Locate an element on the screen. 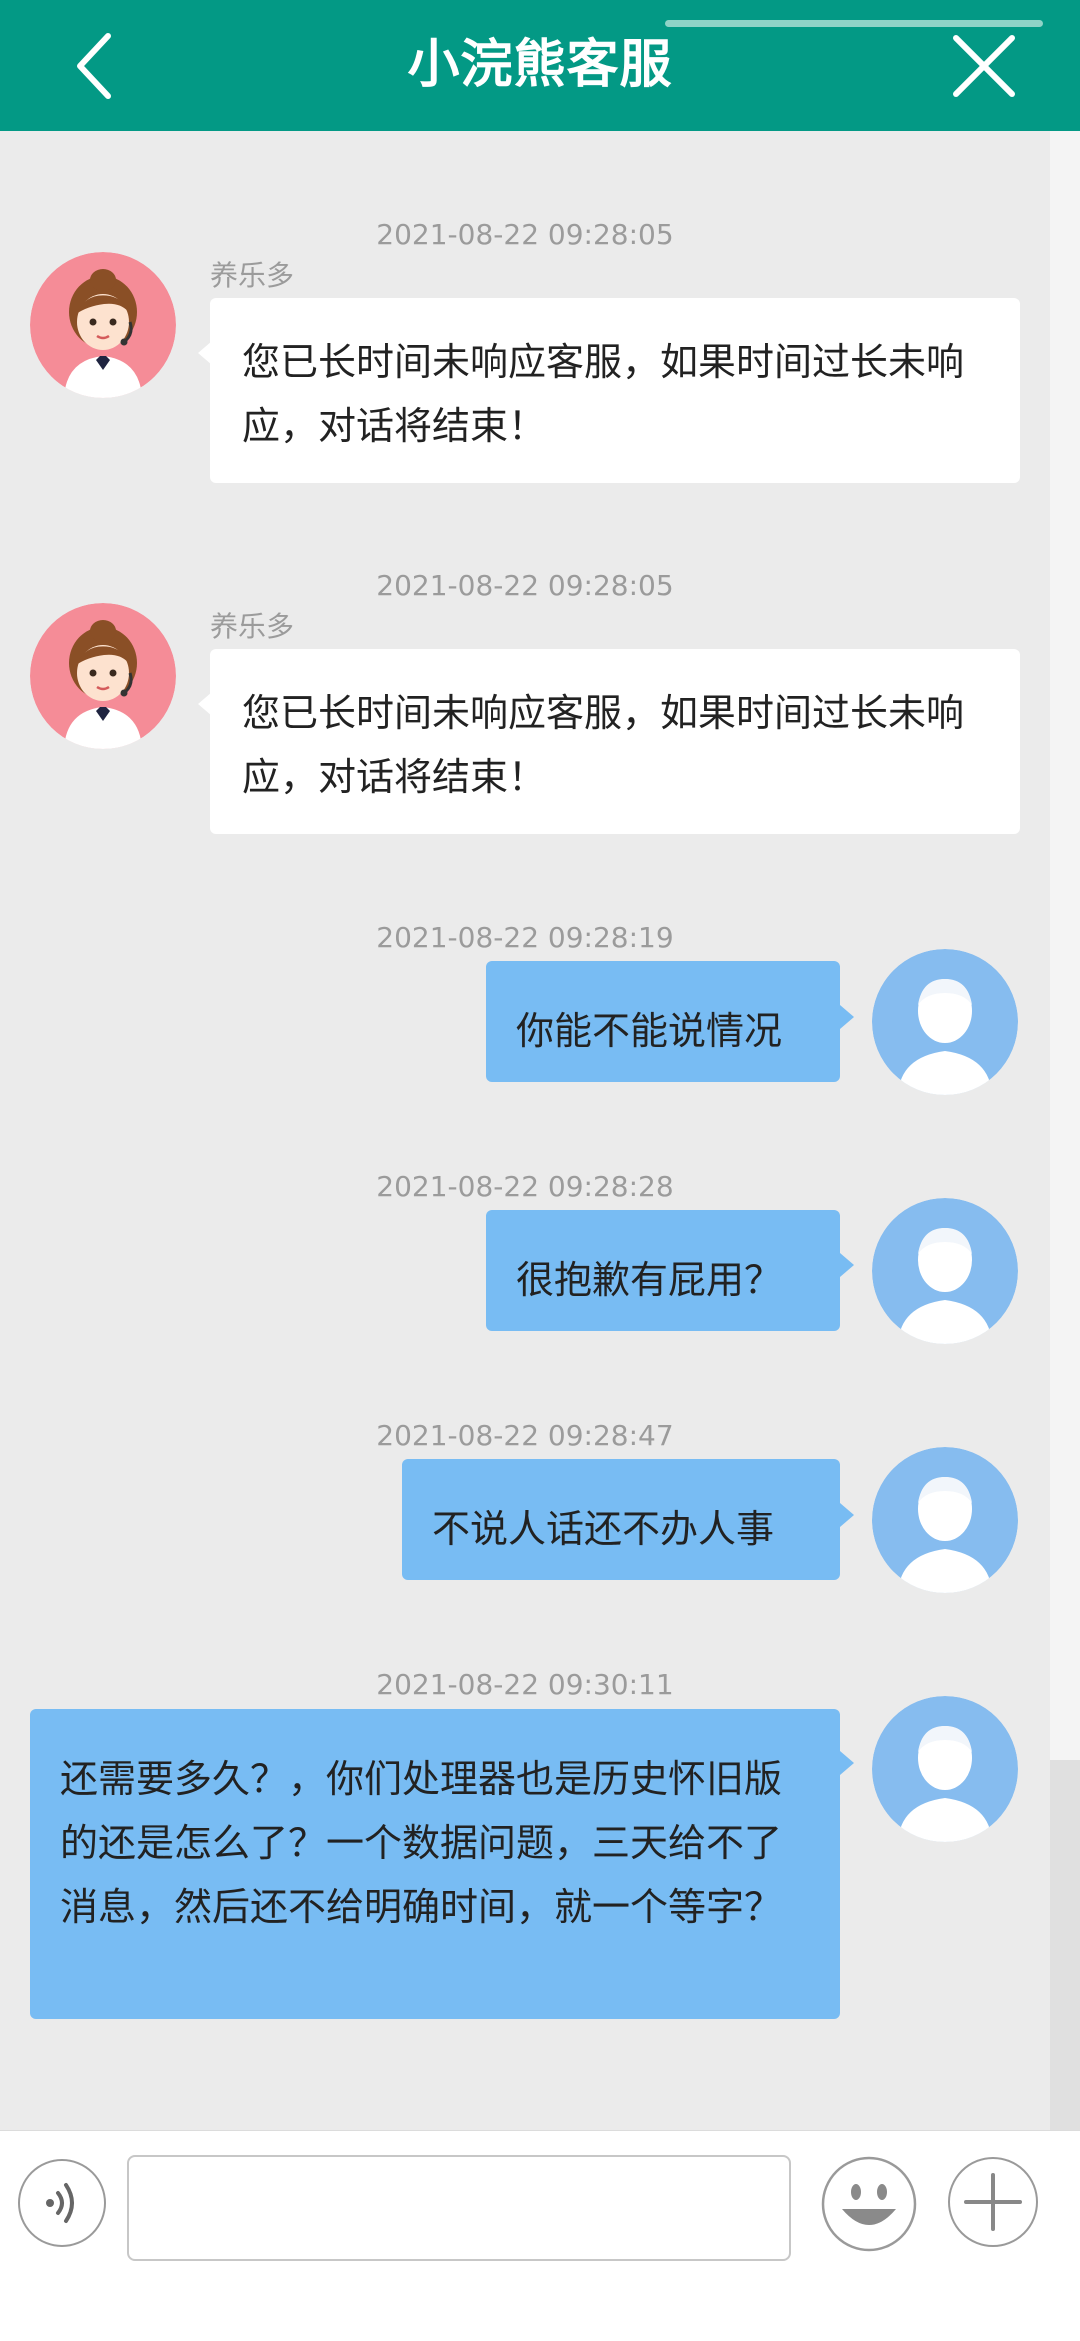 This screenshot has width=1080, height=2341. plus-icon is located at coordinates (993, 2202).